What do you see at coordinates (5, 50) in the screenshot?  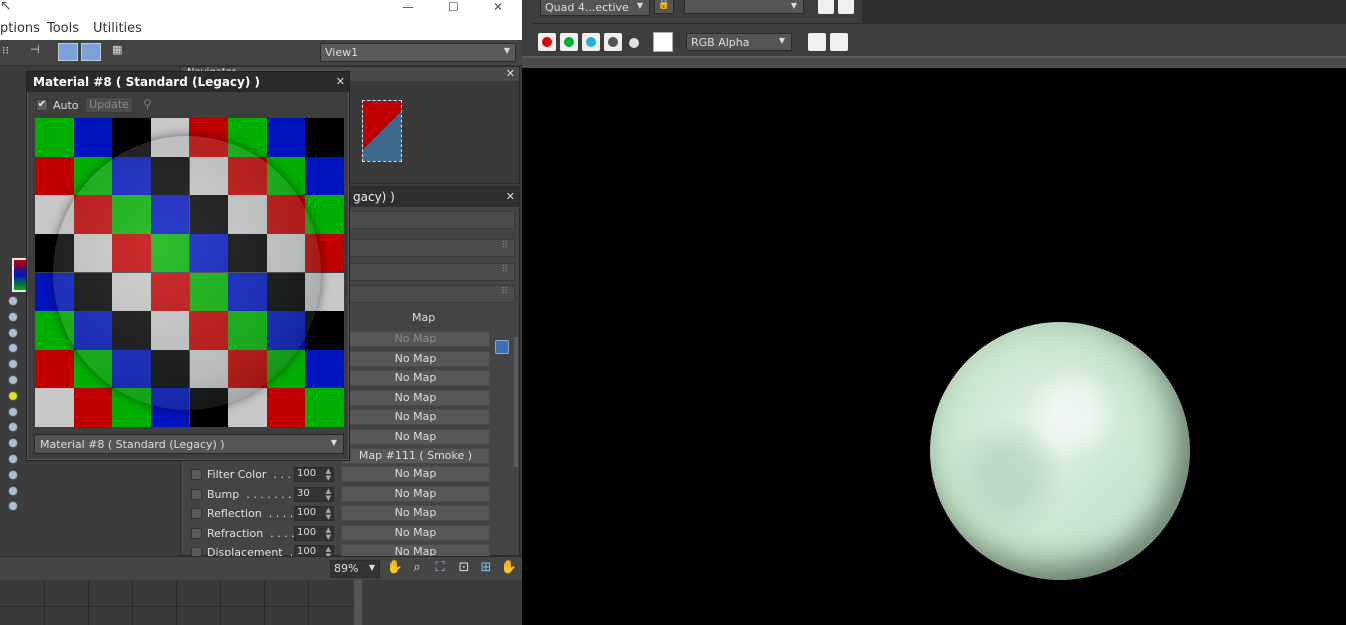 I see `select-tool-icon: ⁝⁝` at bounding box center [5, 50].